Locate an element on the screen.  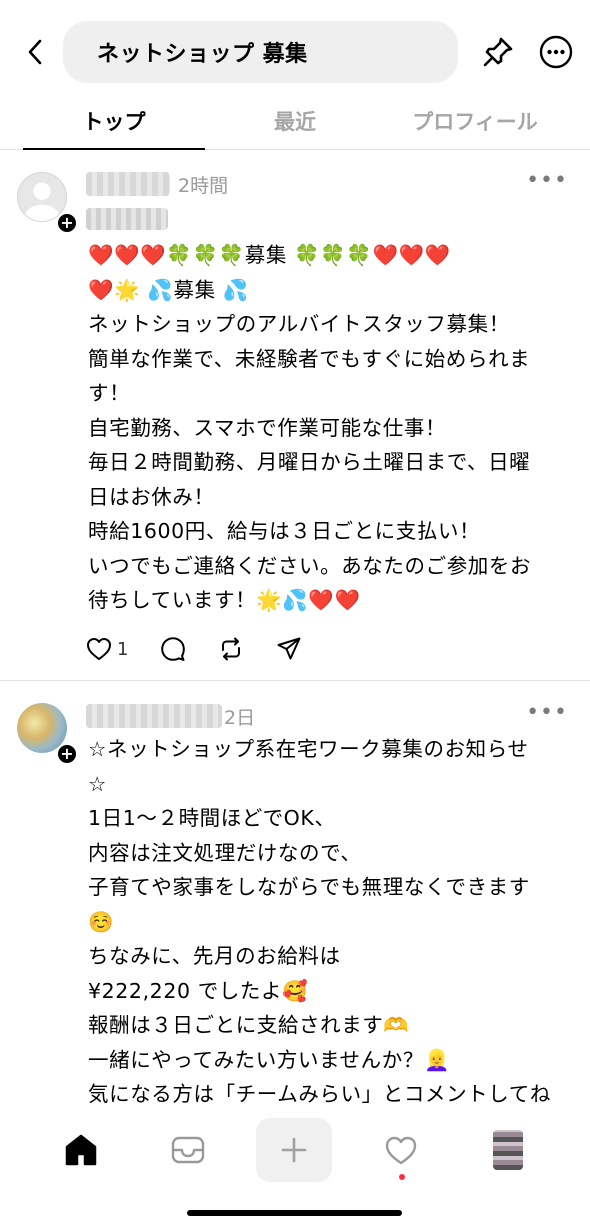
more-options-button is located at coordinates (556, 52).